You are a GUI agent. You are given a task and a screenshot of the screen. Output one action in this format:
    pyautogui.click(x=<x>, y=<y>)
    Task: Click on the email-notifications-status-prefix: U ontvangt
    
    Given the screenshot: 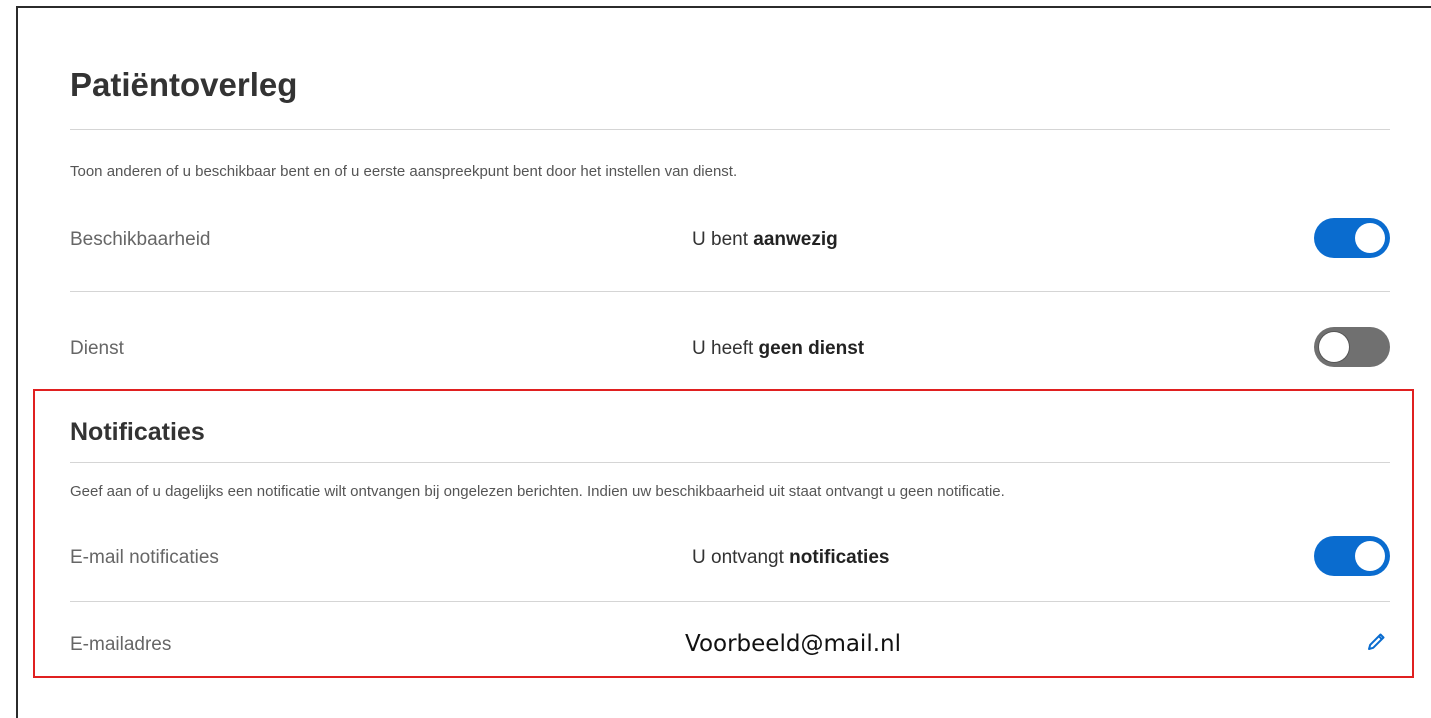 What is the action you would take?
    pyautogui.click(x=741, y=557)
    